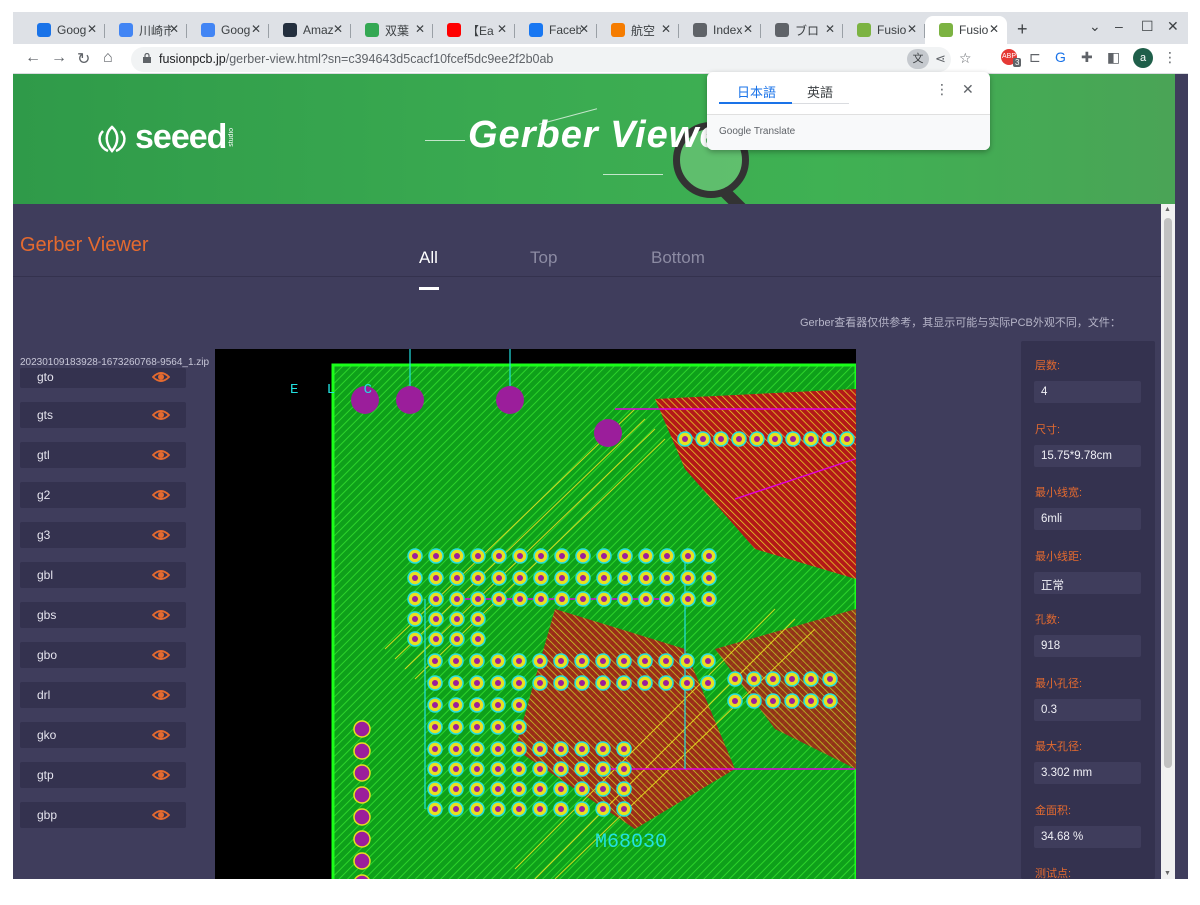 The height and width of the screenshot is (905, 1200). What do you see at coordinates (108, 58) in the screenshot?
I see `home-icon: ⌂` at bounding box center [108, 58].